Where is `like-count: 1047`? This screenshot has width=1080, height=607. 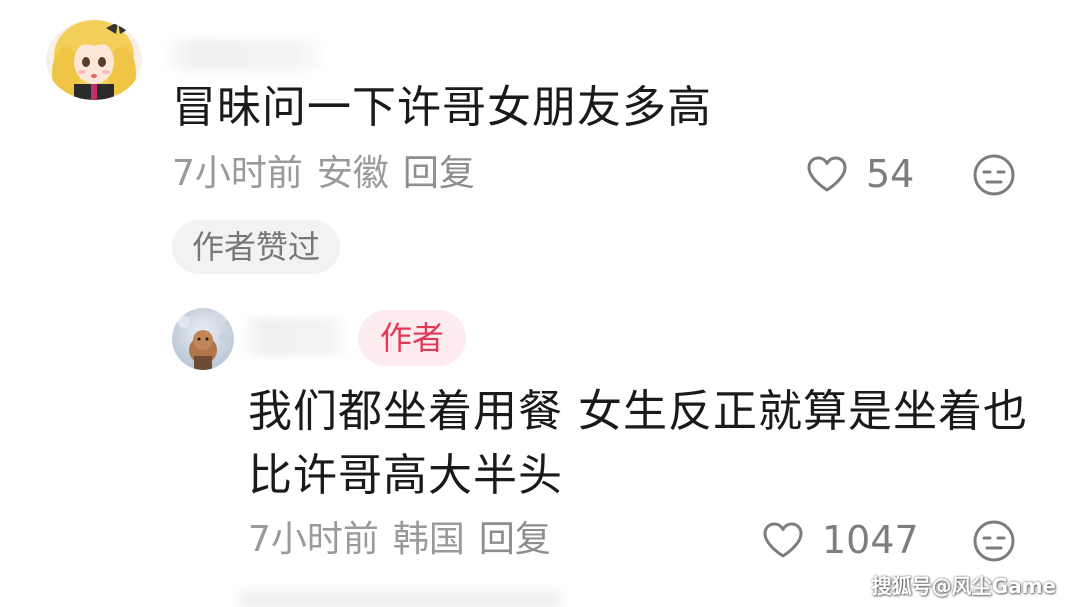
like-count: 1047 is located at coordinates (870, 540).